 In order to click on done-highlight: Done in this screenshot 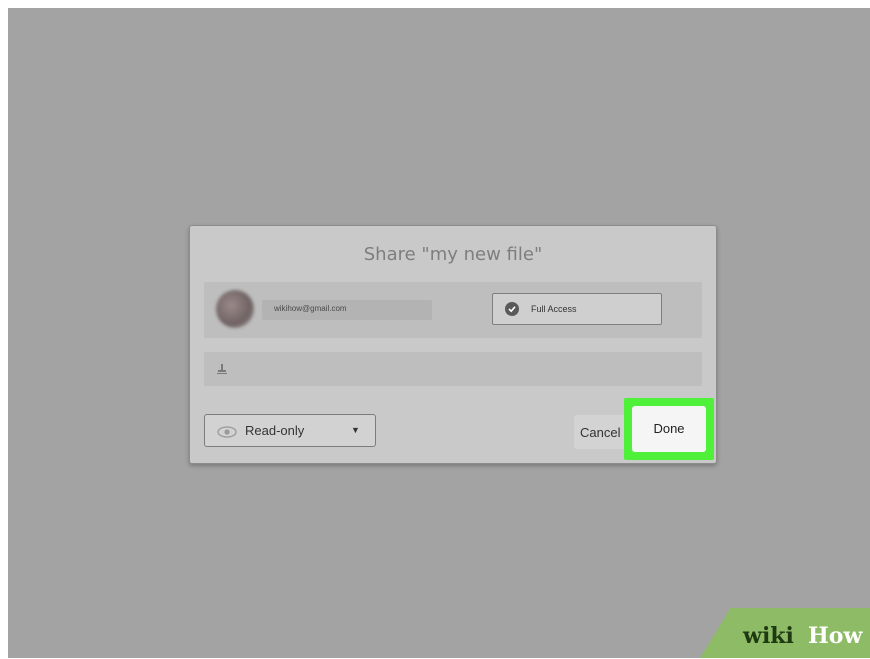, I will do `click(669, 429)`.